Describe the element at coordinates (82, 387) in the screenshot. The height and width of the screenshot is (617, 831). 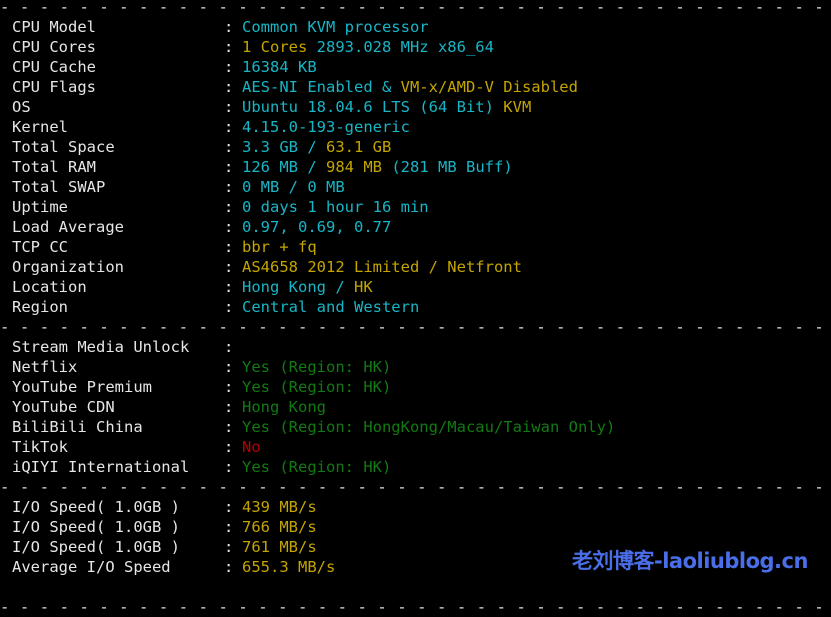
I see `row-label: YouTube Premium` at that location.